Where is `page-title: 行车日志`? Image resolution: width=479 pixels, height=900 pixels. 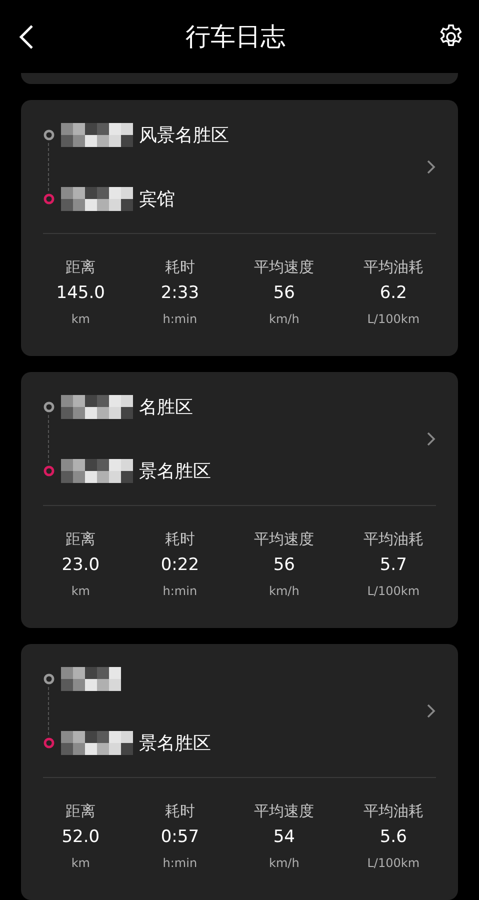
page-title: 行车日志 is located at coordinates (236, 37).